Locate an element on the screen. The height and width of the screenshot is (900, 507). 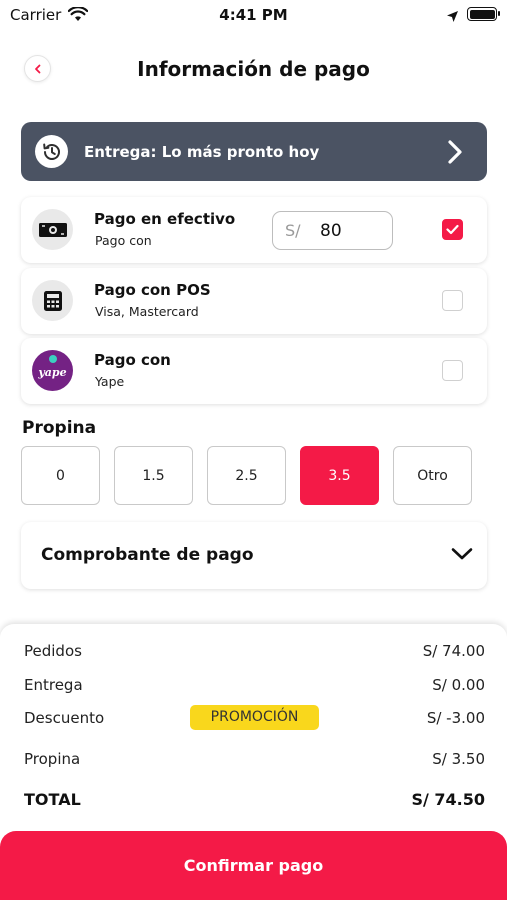
receipt-type-dropdown: Comprobante de pago is located at coordinates (254, 555).